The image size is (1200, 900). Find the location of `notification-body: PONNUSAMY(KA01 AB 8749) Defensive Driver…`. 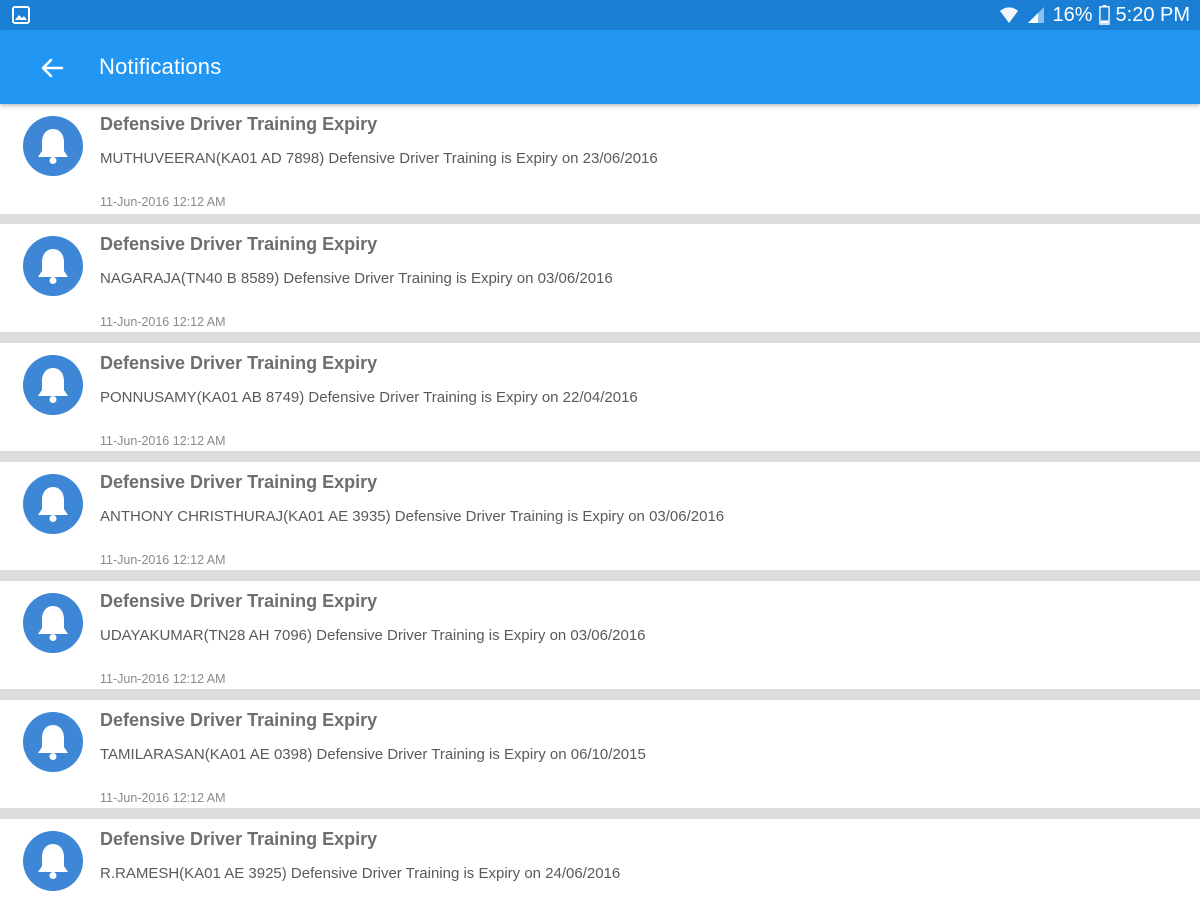

notification-body: PONNUSAMY(KA01 AB 8749) Defensive Driver… is located at coordinates (369, 397).